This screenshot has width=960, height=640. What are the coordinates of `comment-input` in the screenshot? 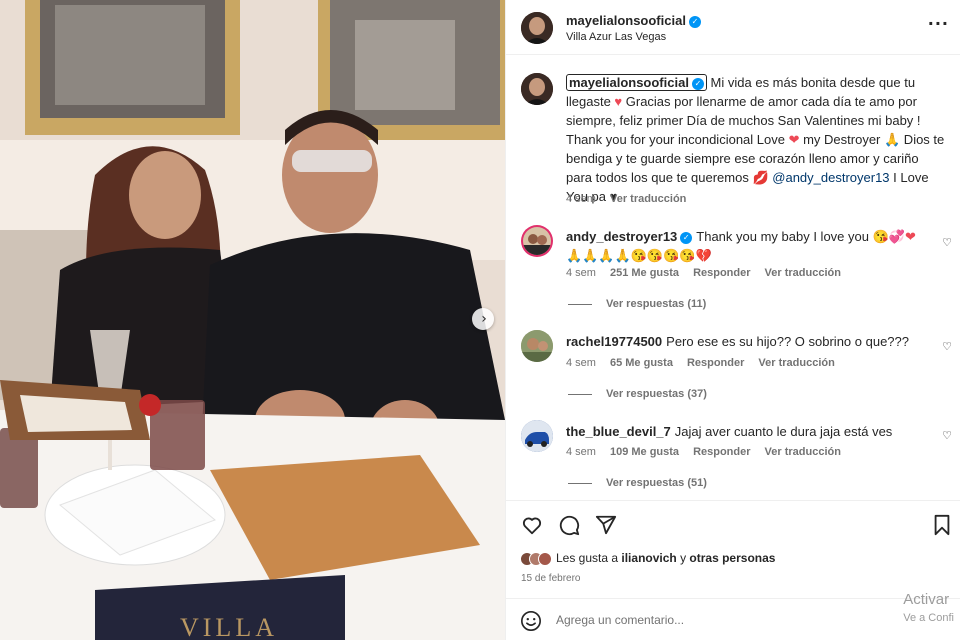 It's located at (726, 620).